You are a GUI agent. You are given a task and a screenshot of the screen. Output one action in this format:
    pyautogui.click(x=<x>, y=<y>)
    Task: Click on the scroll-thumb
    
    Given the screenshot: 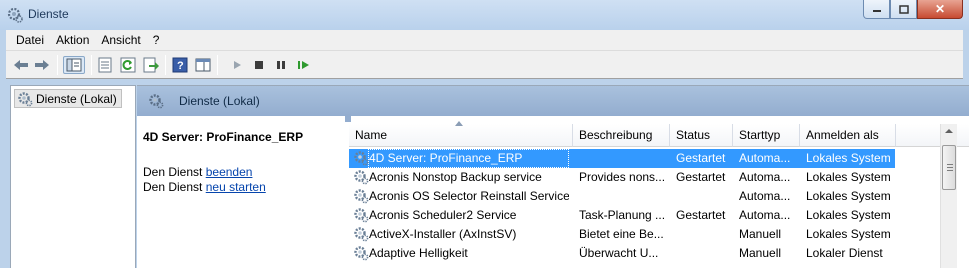 What is the action you would take?
    pyautogui.click(x=949, y=167)
    